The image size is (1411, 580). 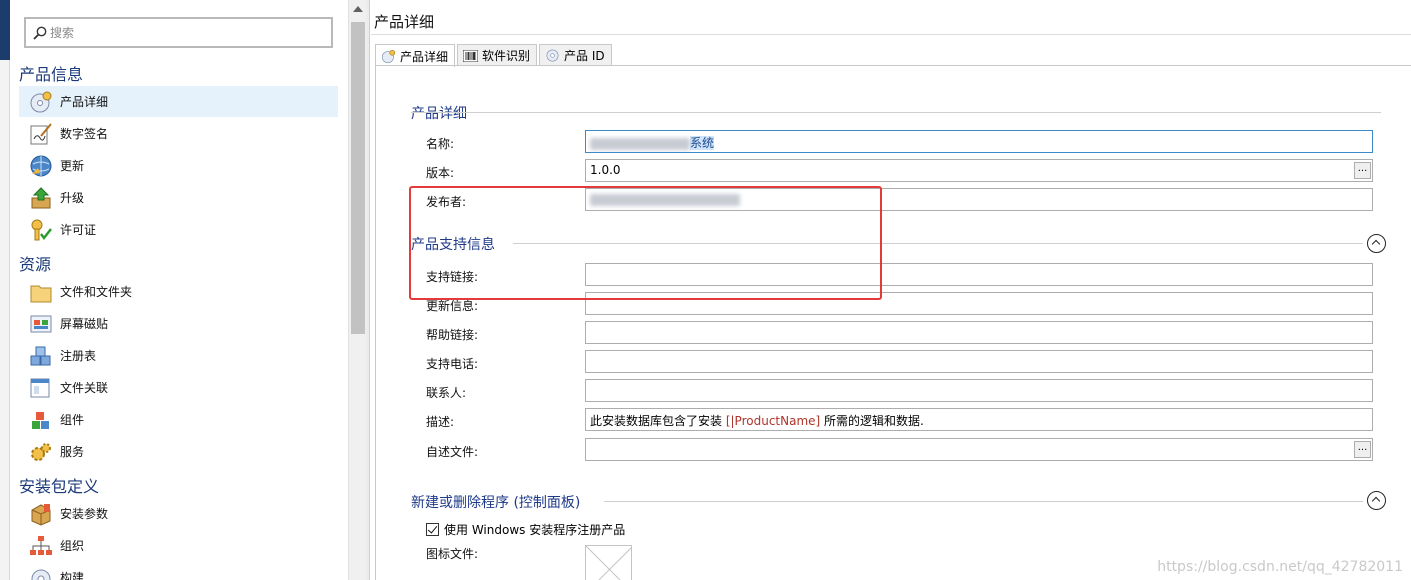 What do you see at coordinates (78, 230) in the screenshot?
I see `sidebar-item-label: 许可证` at bounding box center [78, 230].